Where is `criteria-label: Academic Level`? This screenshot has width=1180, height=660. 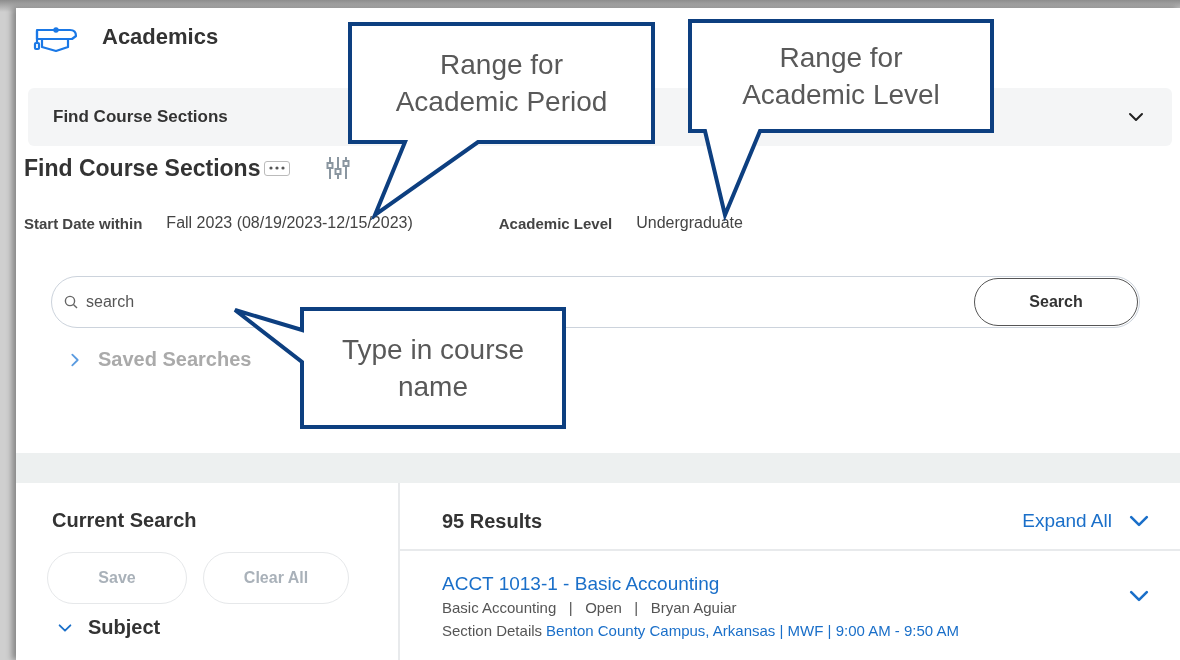
criteria-label: Academic Level is located at coordinates (555, 223).